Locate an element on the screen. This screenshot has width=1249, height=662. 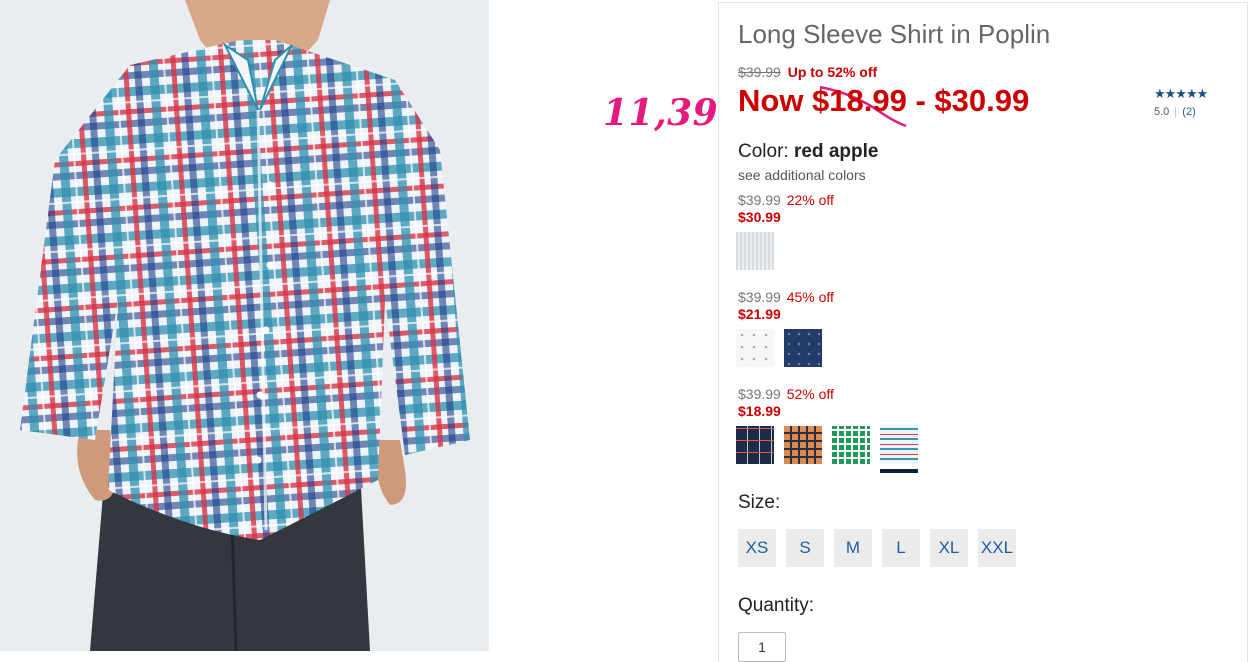
price-summary: $39.99 Up to 52% off is located at coordinates (807, 72).